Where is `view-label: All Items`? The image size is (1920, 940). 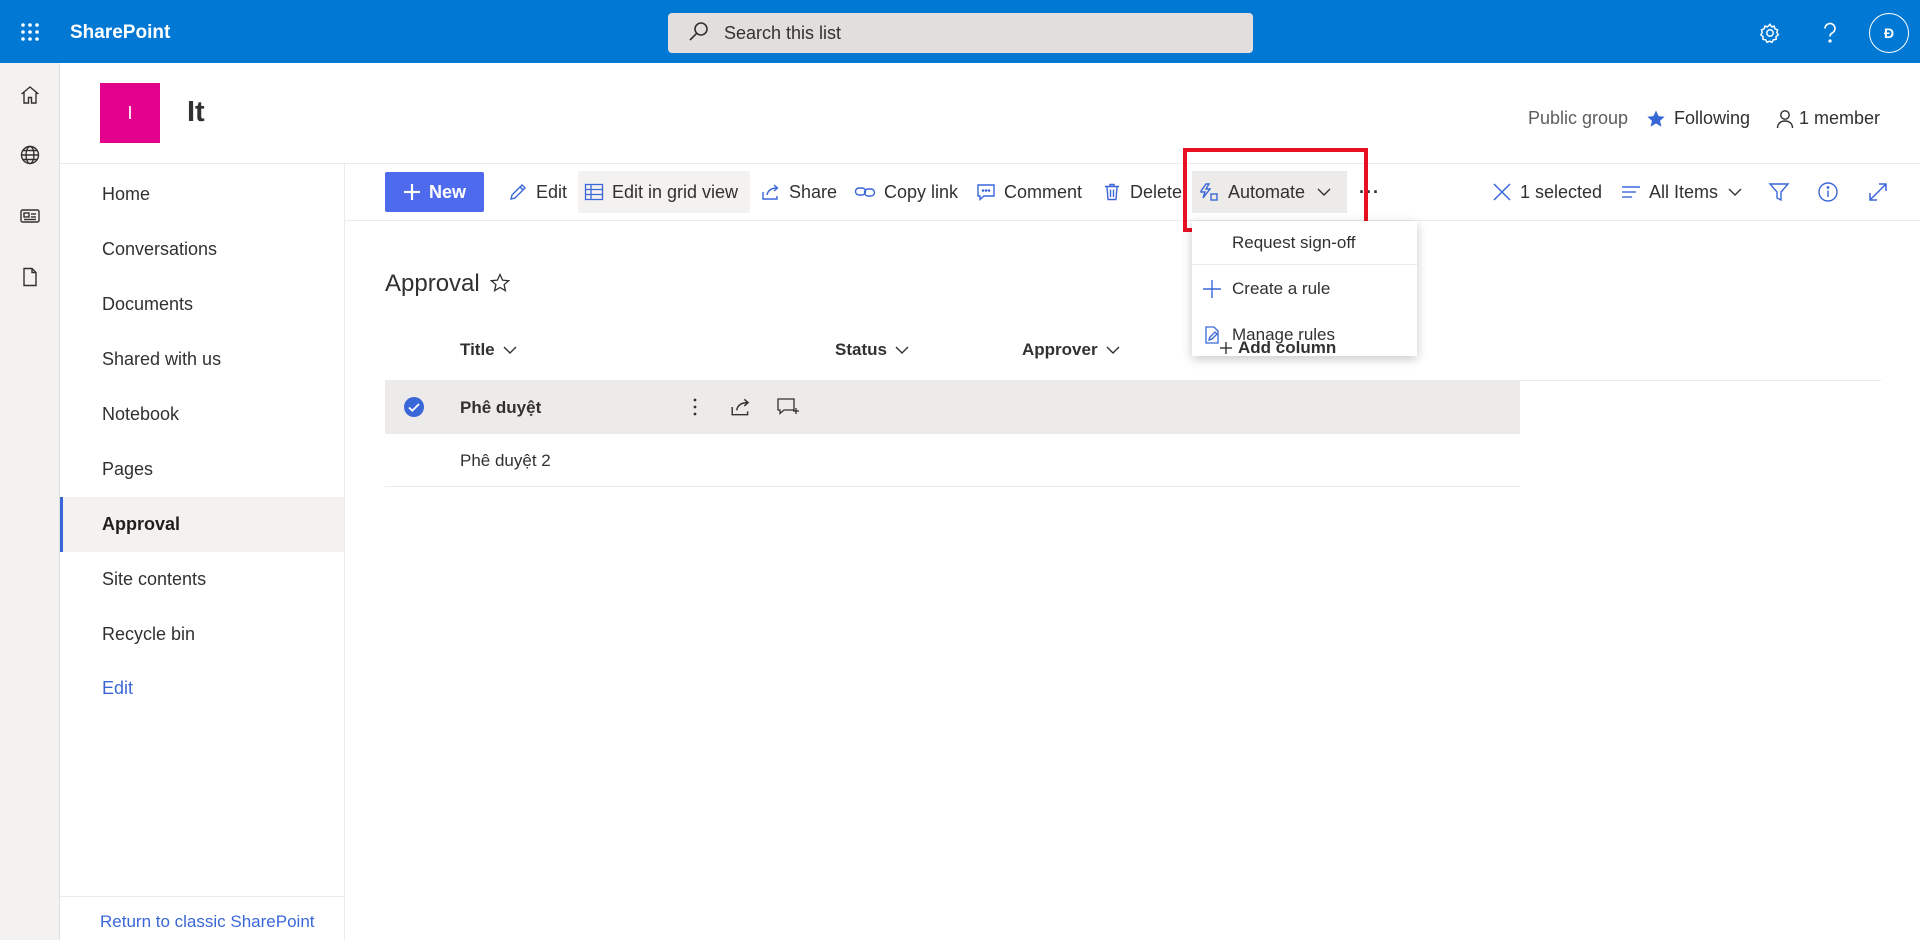
view-label: All Items is located at coordinates (1684, 191).